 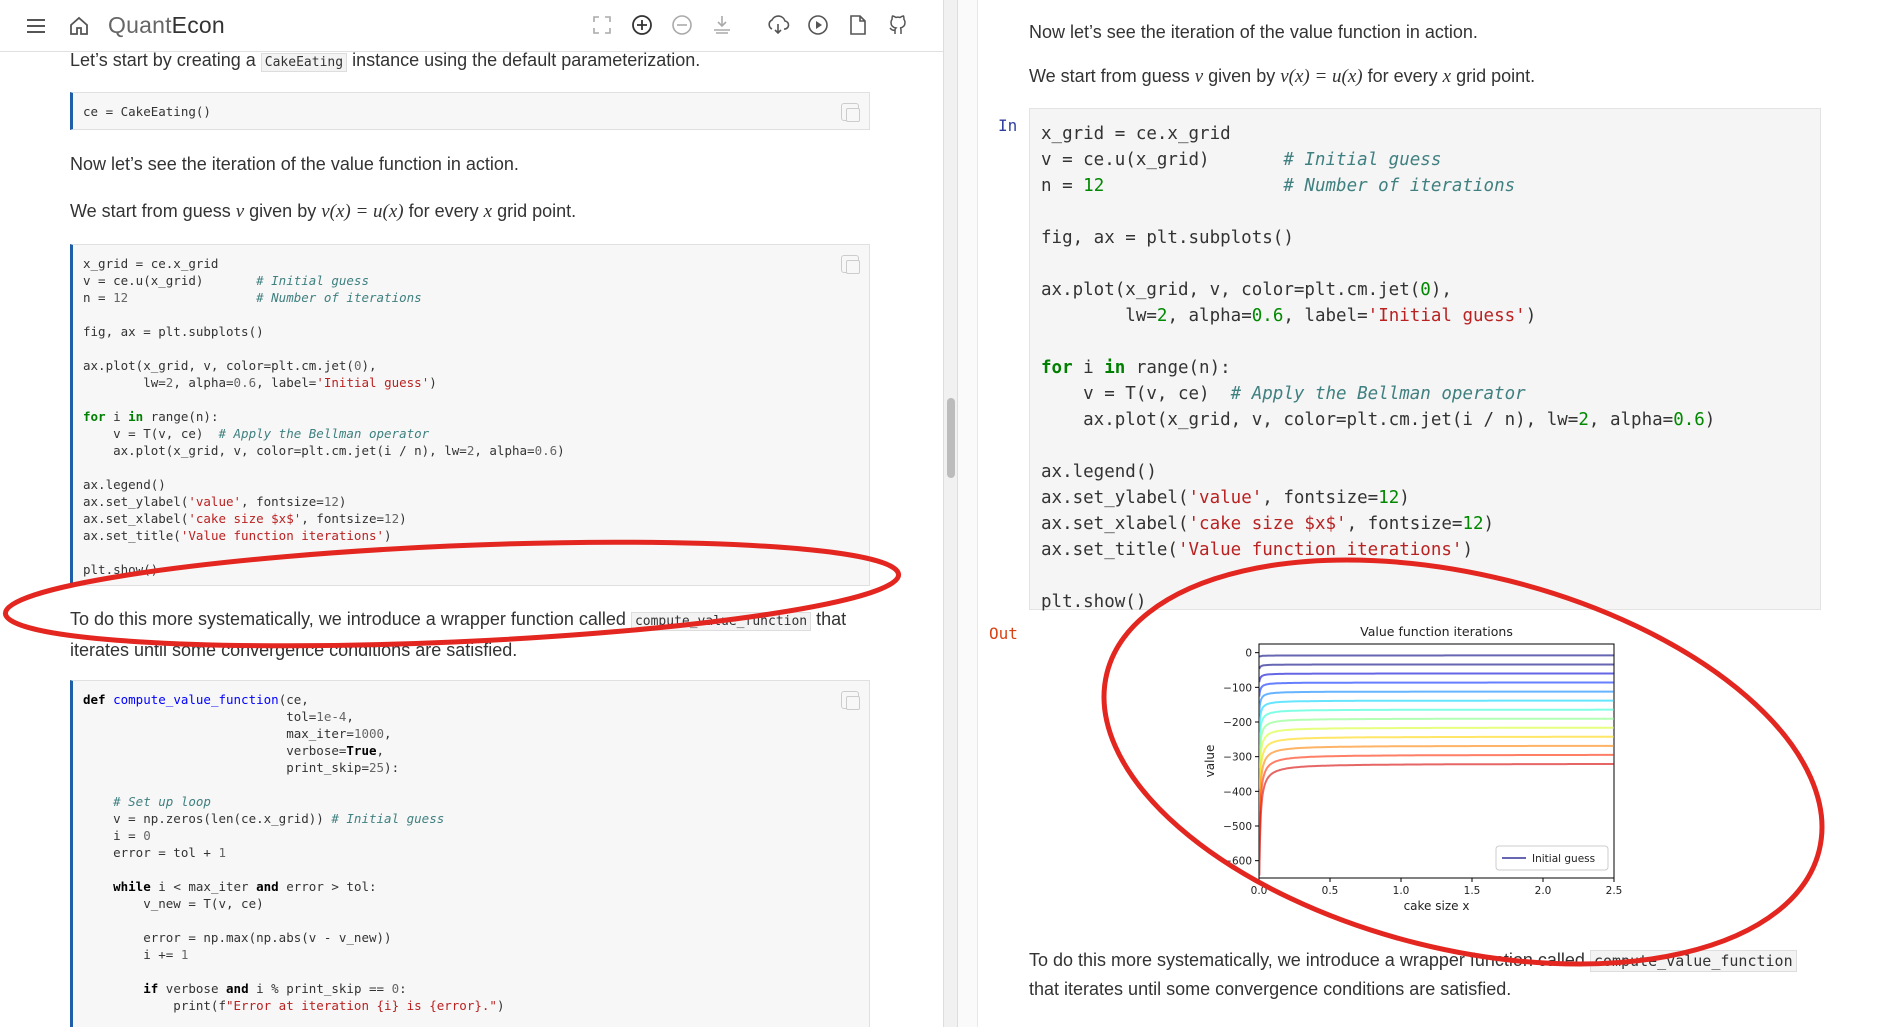 What do you see at coordinates (602, 25) in the screenshot?
I see `fullscreen-icon` at bounding box center [602, 25].